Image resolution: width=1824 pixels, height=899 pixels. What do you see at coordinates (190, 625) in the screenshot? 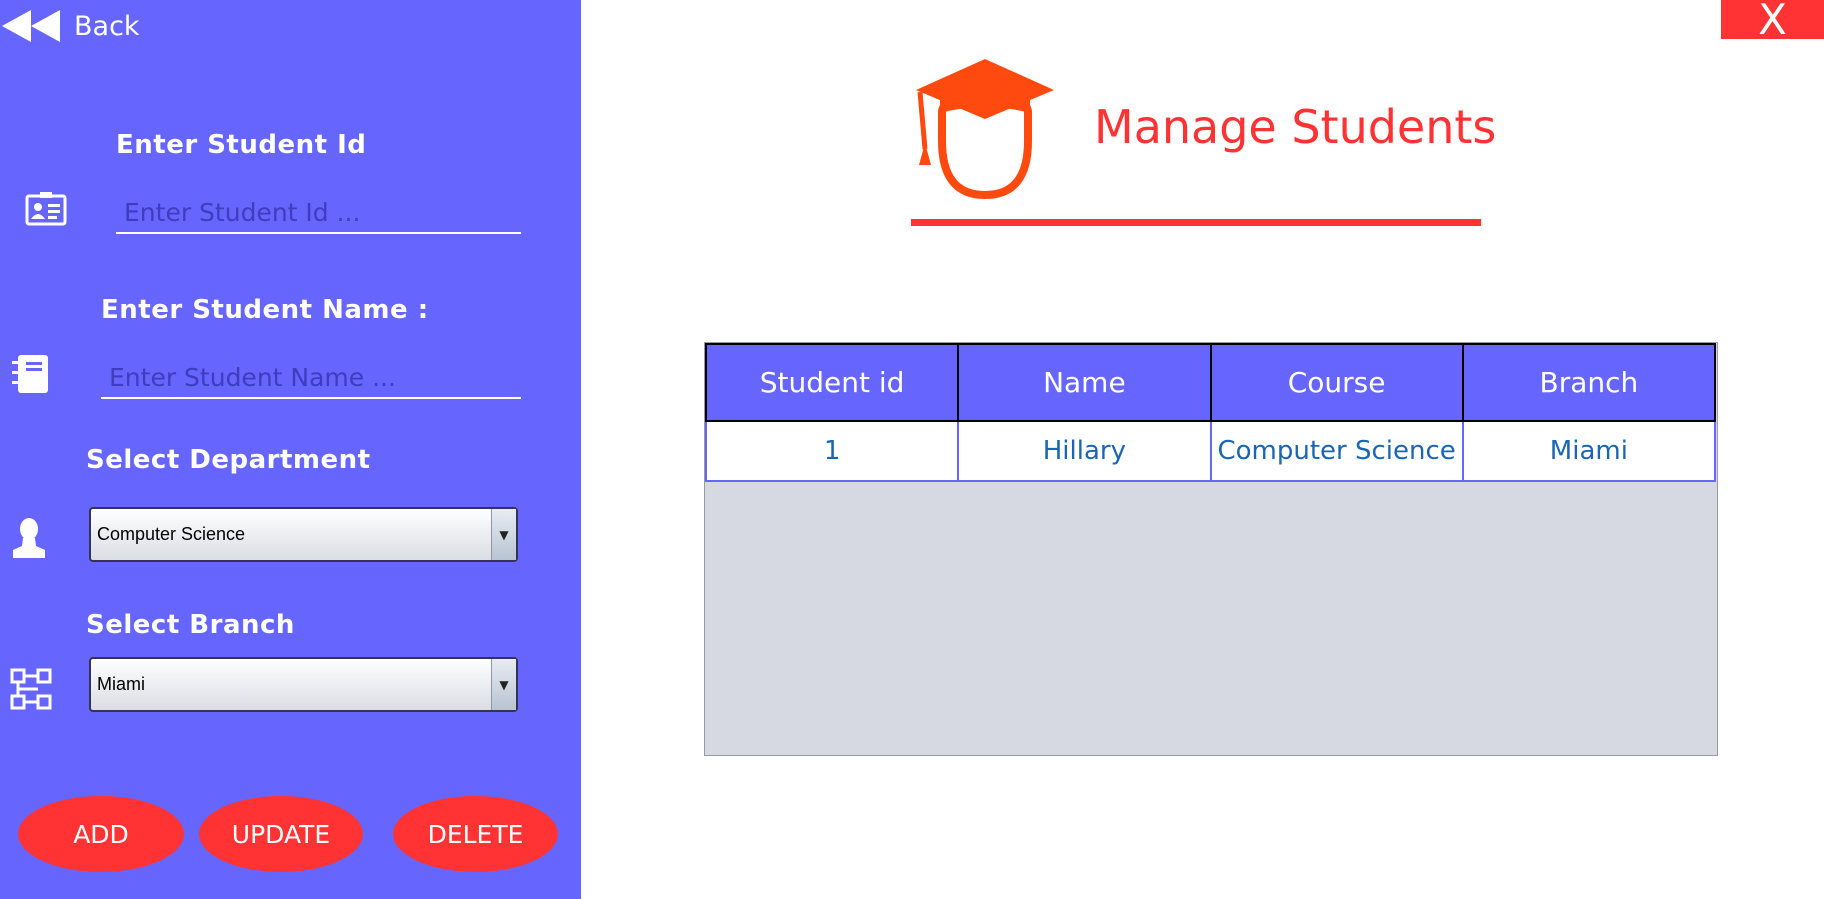
I see `branch-label: Select Branch` at bounding box center [190, 625].